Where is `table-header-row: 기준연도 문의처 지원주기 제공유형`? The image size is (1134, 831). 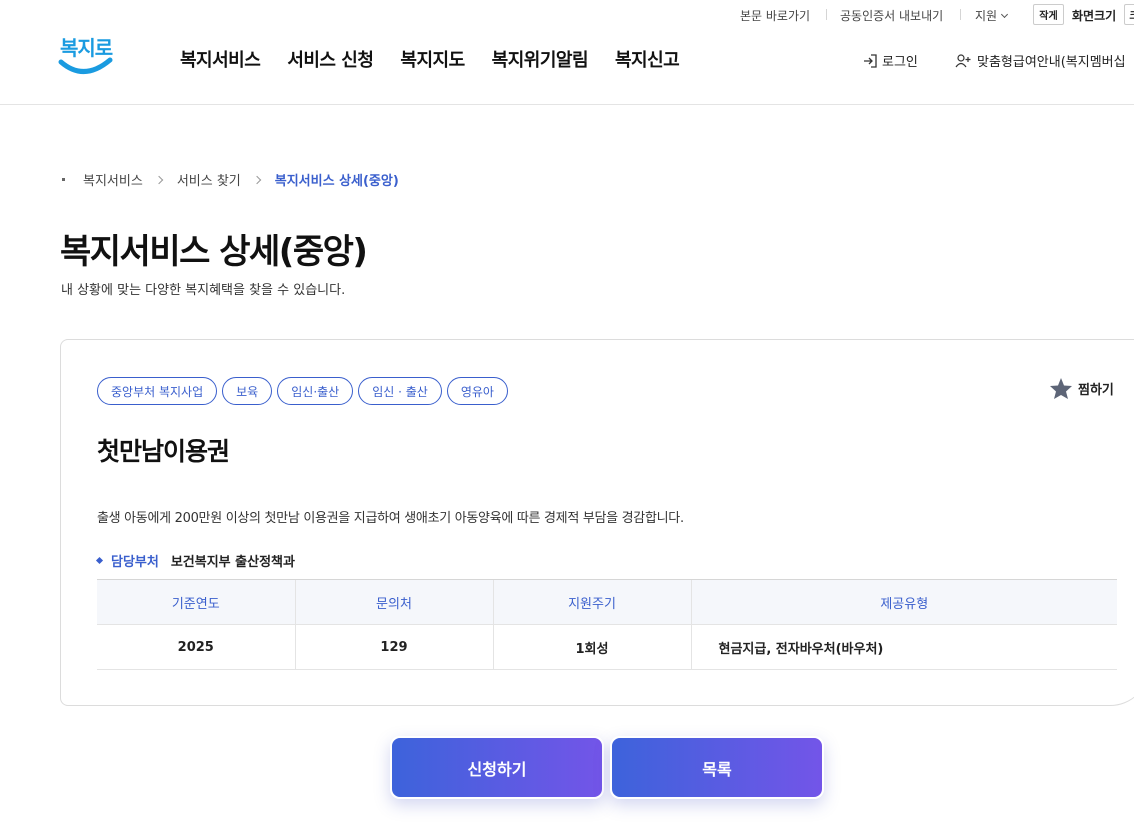 table-header-row: 기준연도 문의처 지원주기 제공유형 is located at coordinates (607, 602).